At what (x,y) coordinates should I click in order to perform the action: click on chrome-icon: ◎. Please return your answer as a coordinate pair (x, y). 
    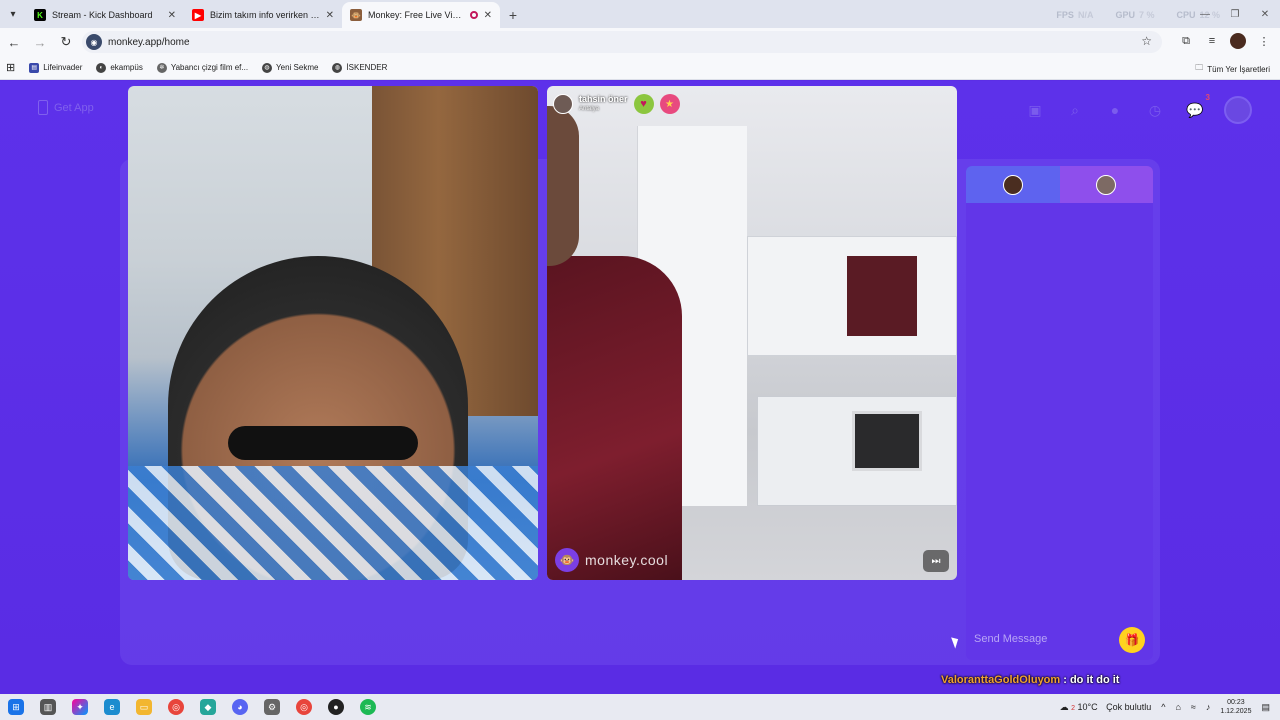
    Looking at the image, I should click on (176, 707).